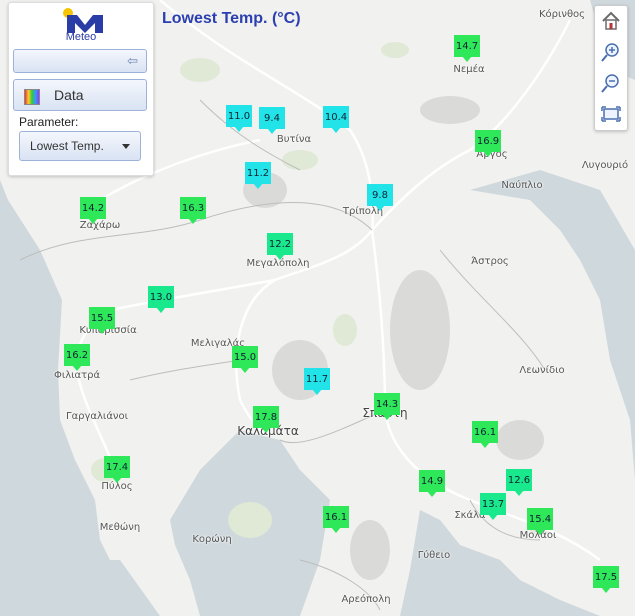 This screenshot has width=635, height=616. Describe the element at coordinates (467, 48) in the screenshot. I see `station-marker: 14.7` at that location.